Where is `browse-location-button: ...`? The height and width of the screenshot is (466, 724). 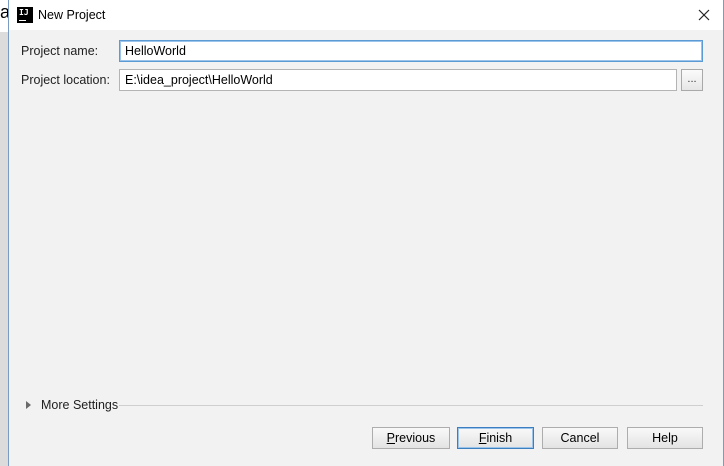
browse-location-button: ... is located at coordinates (692, 80).